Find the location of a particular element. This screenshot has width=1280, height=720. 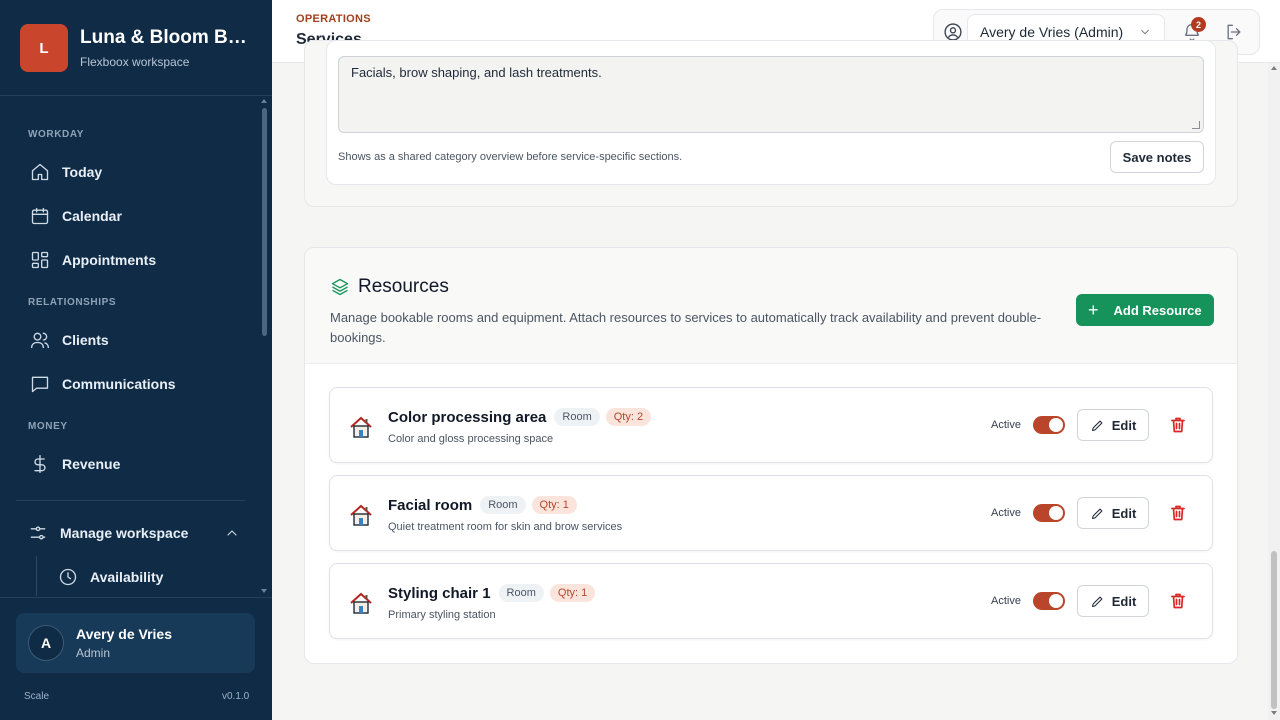

brand: L Luna & Bloom Beauty Flexboox workspace is located at coordinates (135, 48).